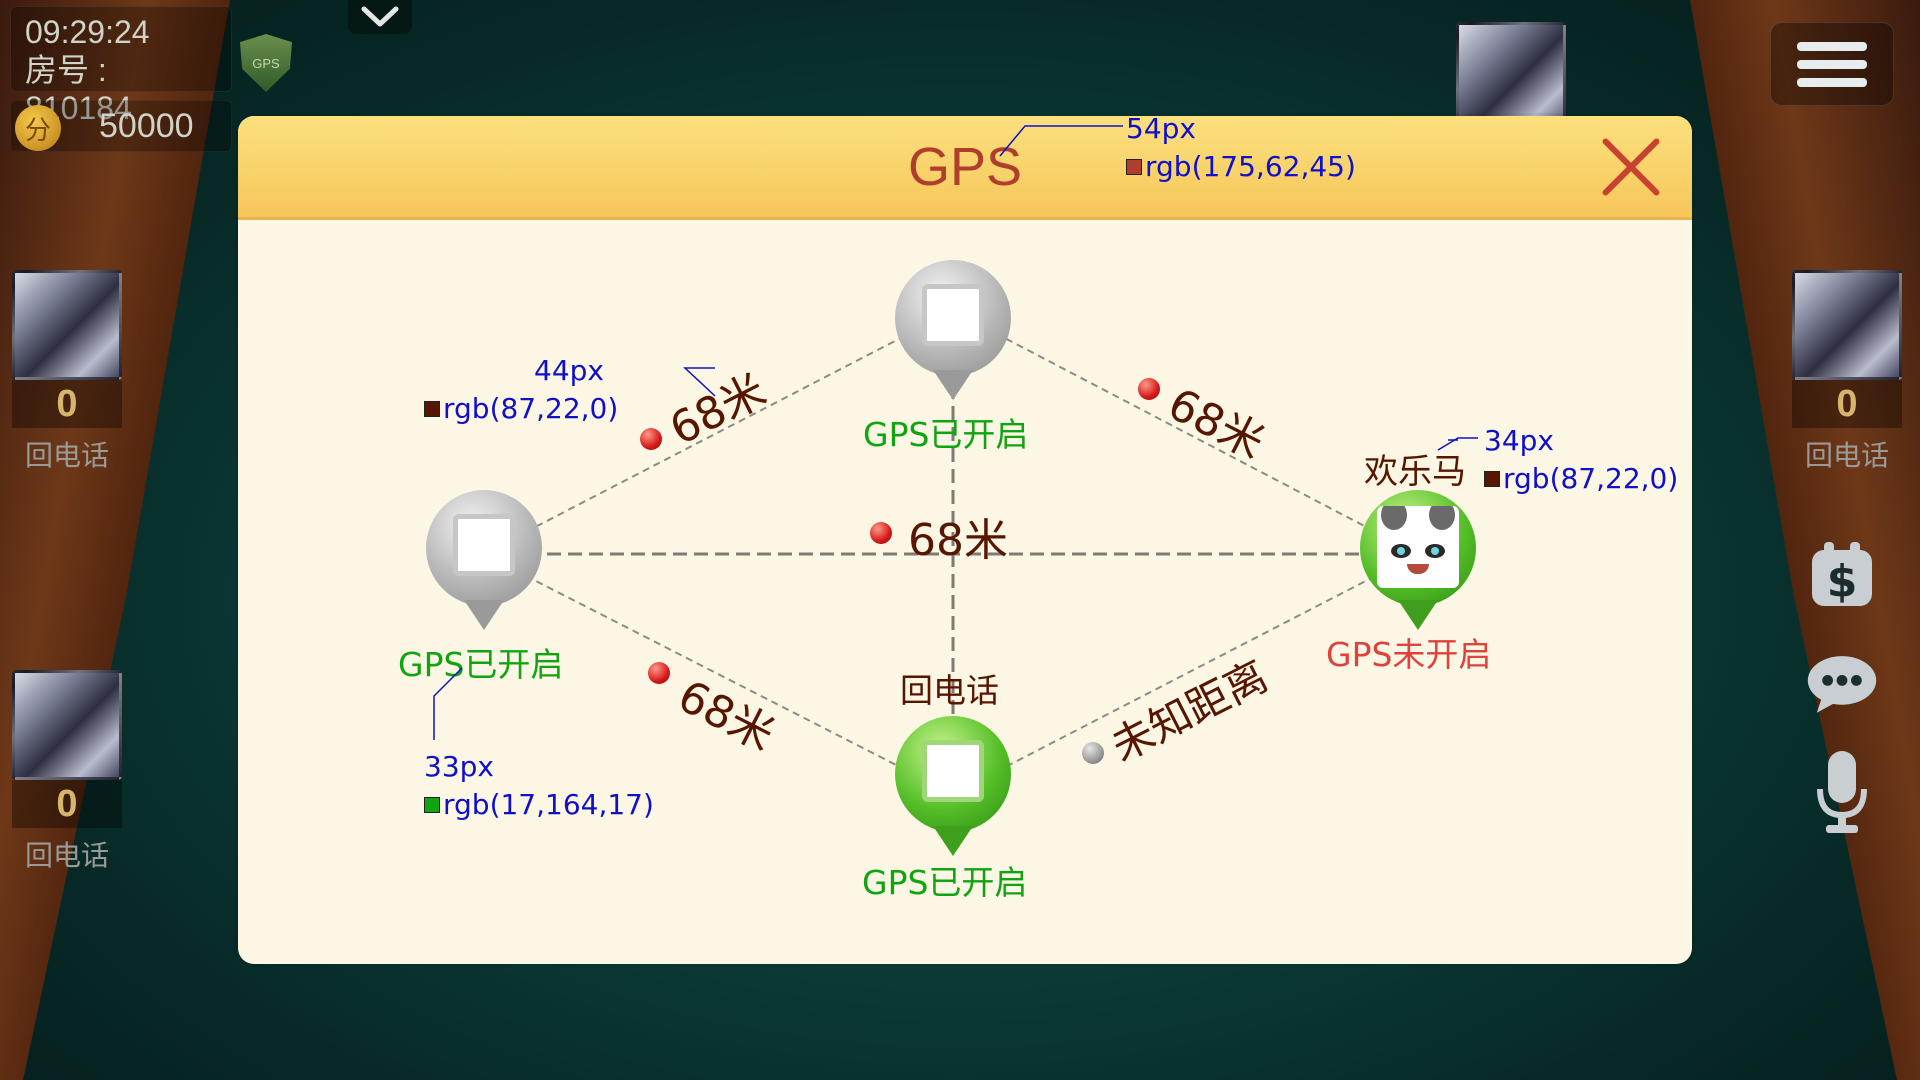 The height and width of the screenshot is (1080, 1920). I want to click on annotation-status-size: 33px, so click(459, 766).